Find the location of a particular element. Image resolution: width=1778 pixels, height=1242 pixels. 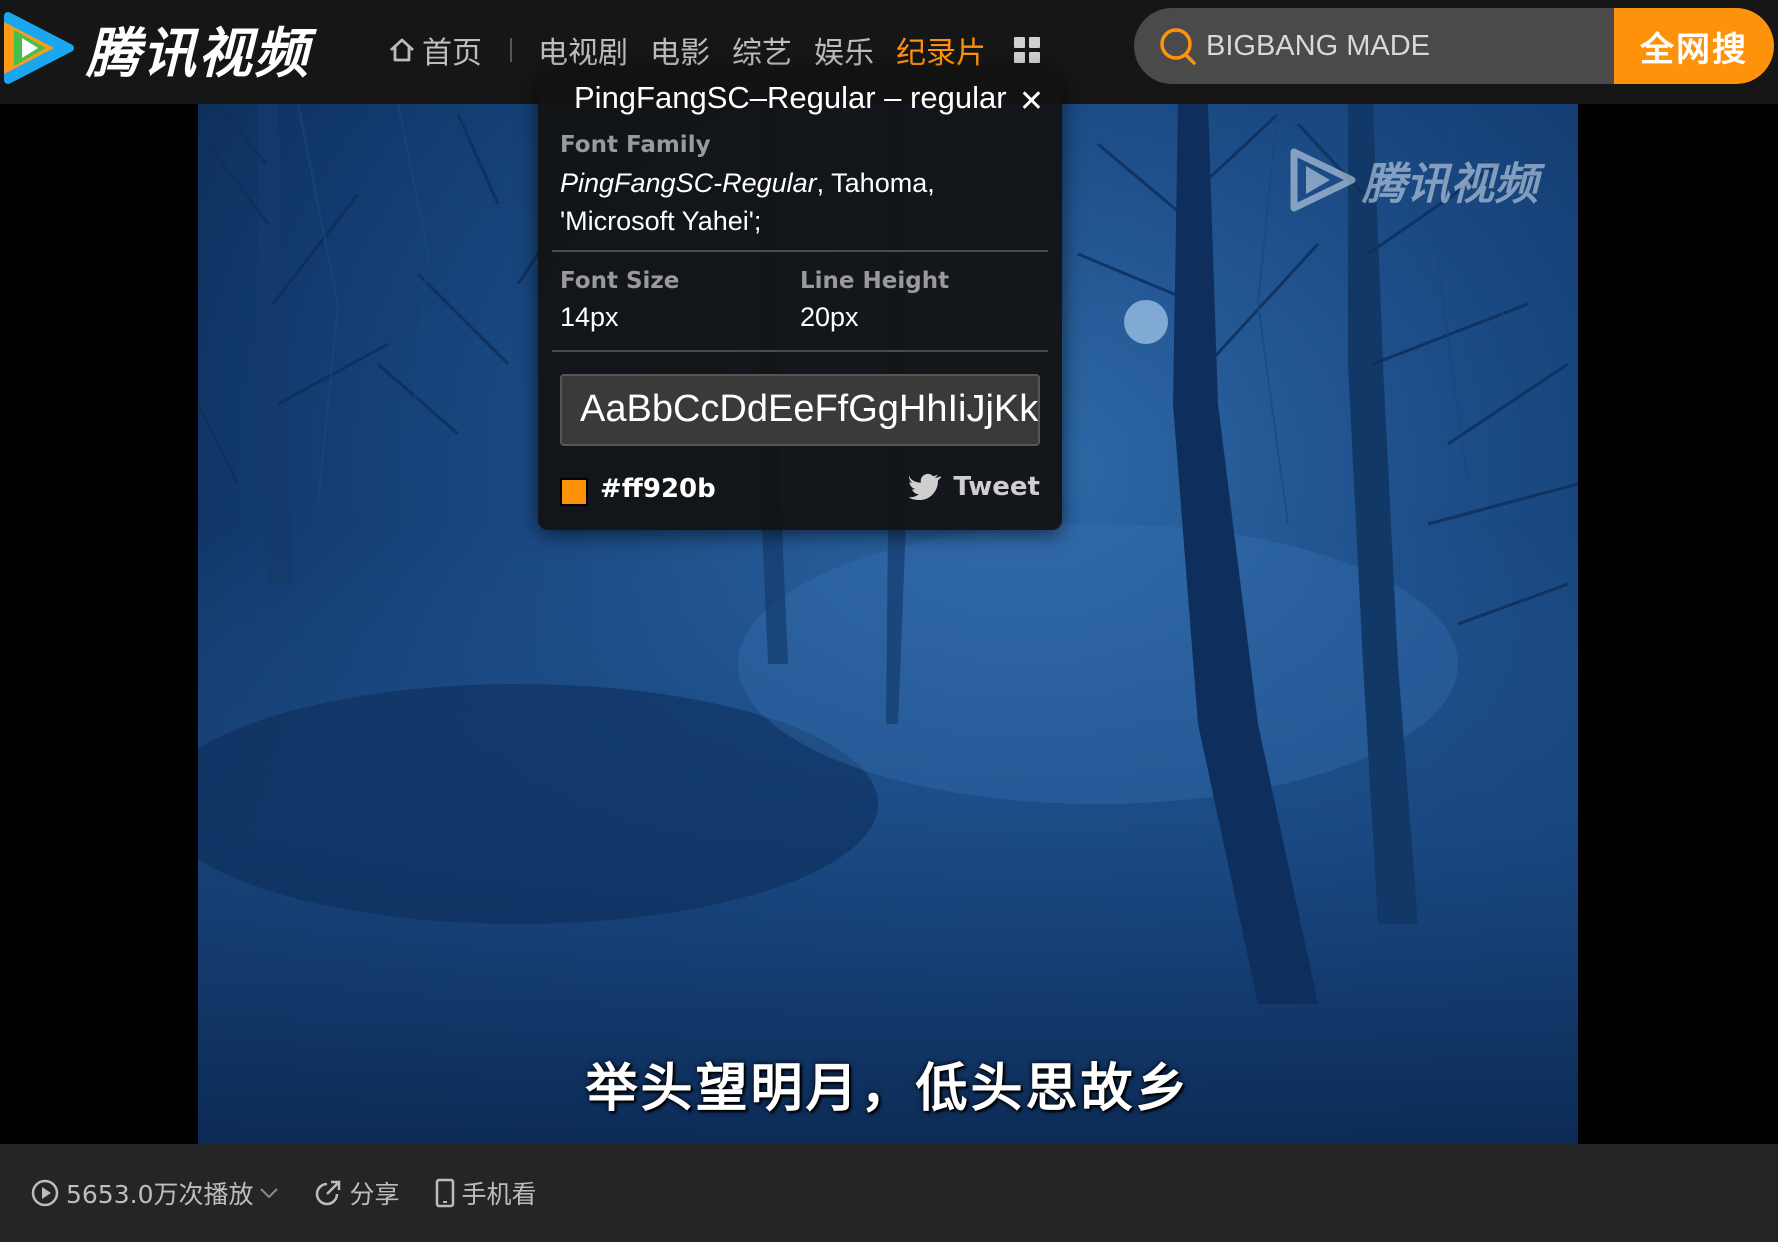

twitter-bird-icon is located at coordinates (925, 487).